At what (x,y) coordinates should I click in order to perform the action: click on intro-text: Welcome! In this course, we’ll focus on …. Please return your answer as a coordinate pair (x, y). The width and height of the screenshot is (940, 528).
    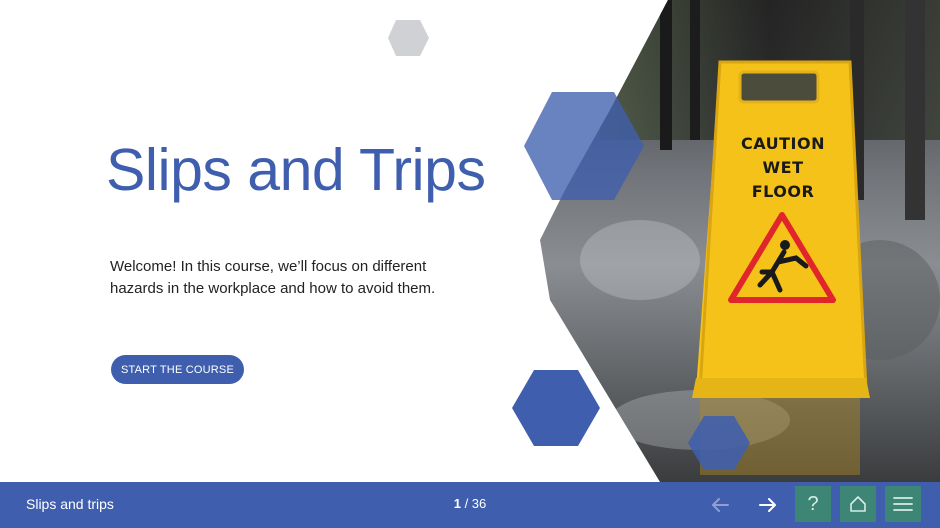
    Looking at the image, I should click on (273, 277).